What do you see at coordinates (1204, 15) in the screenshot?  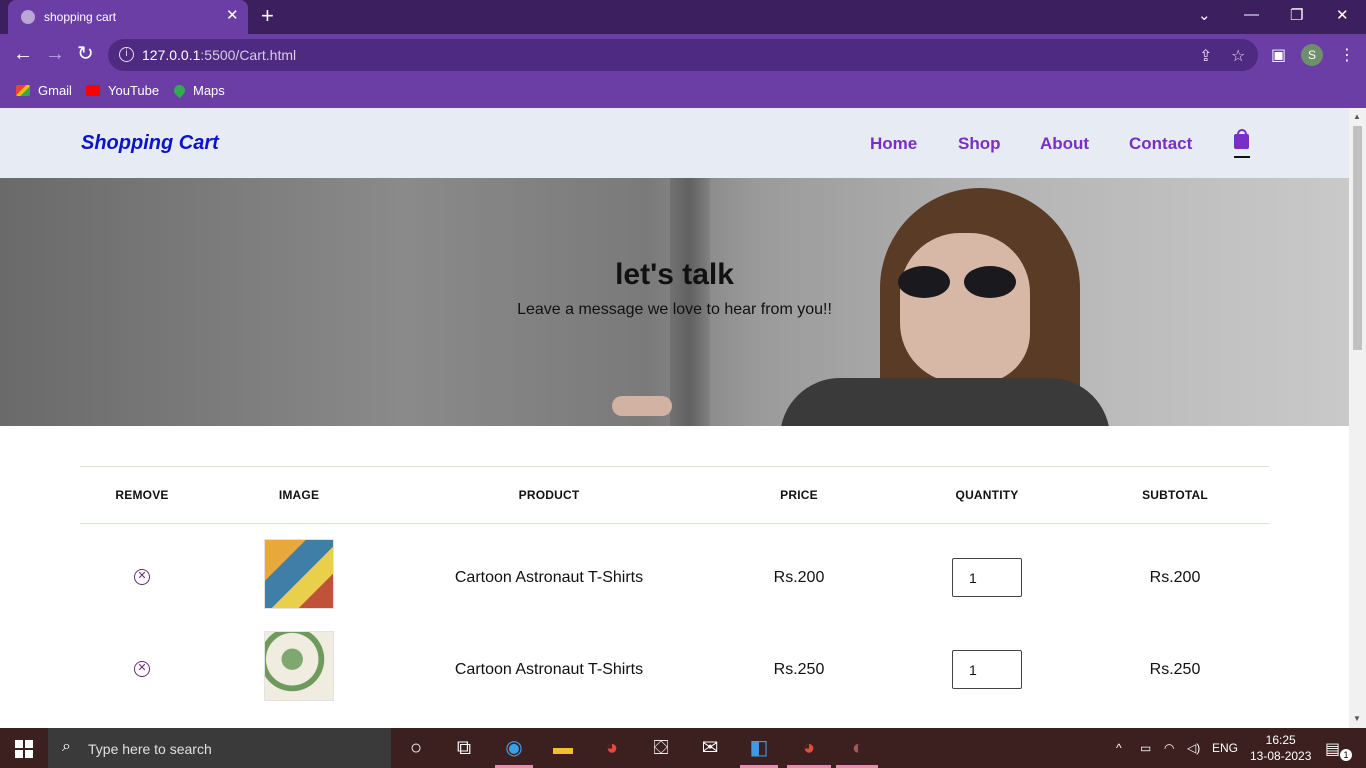 I see `tab-search-icon: ⌄` at bounding box center [1204, 15].